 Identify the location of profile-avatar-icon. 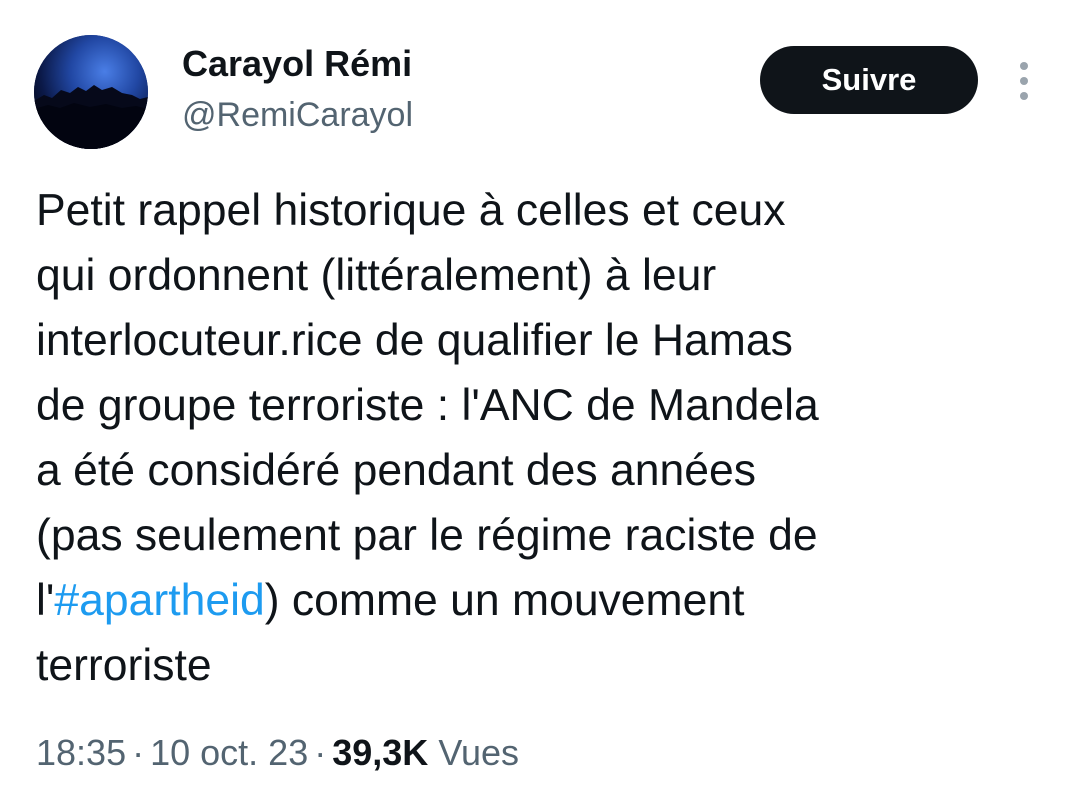
(91, 92).